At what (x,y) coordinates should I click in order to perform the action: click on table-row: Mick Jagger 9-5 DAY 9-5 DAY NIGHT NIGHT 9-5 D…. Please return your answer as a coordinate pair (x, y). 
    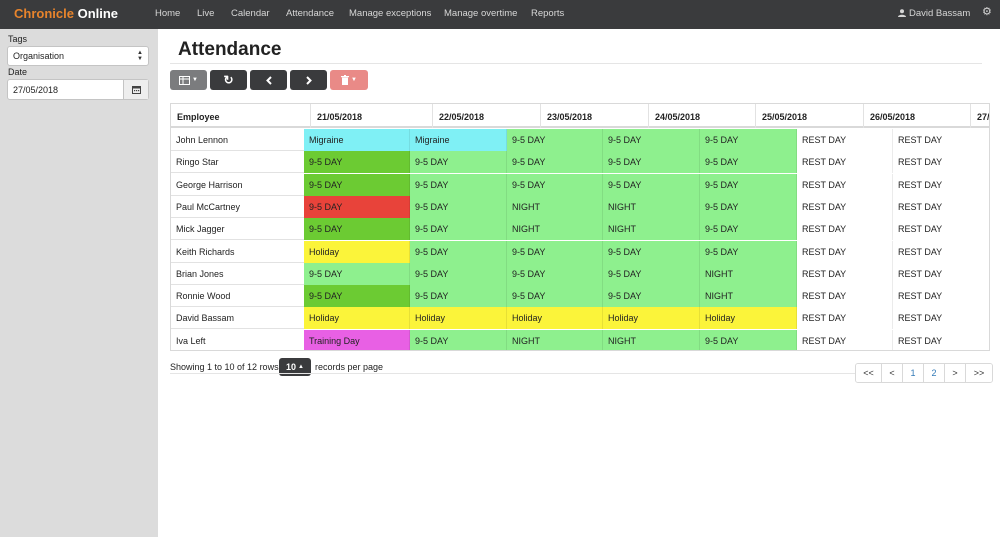
    Looking at the image, I should click on (580, 229).